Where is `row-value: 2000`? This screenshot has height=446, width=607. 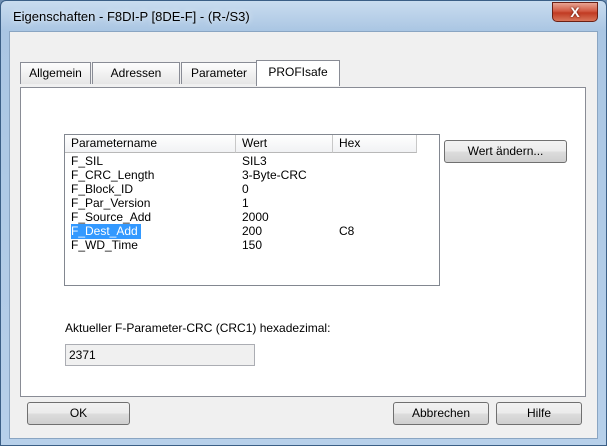
row-value: 2000 is located at coordinates (255, 217).